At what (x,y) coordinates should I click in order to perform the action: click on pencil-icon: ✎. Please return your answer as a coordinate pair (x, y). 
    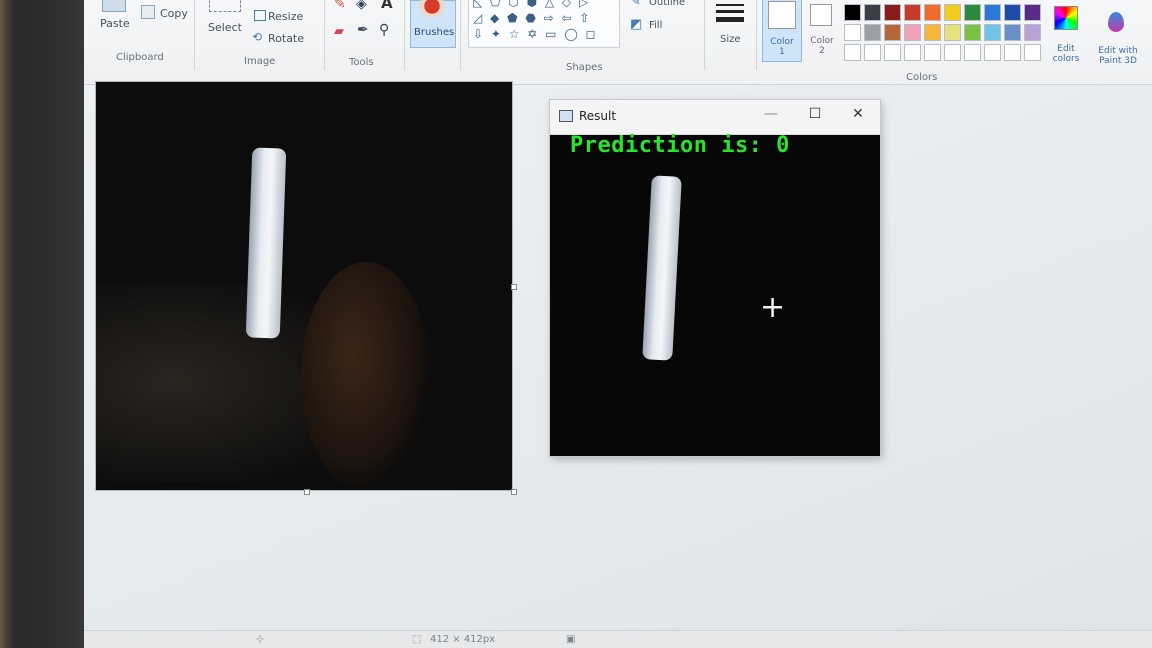
    Looking at the image, I should click on (340, 6).